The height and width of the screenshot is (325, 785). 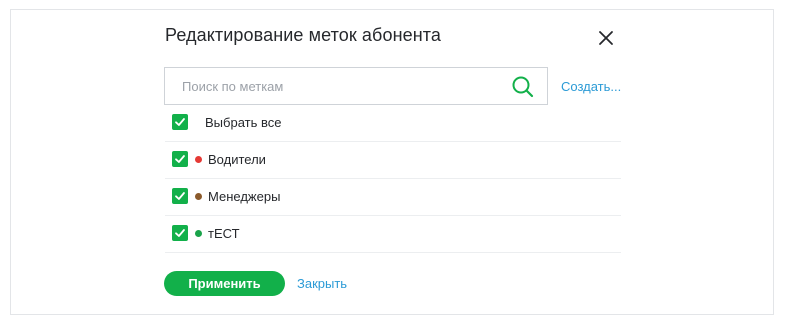 I want to click on tag-row: Менеджеры, so click(x=393, y=197).